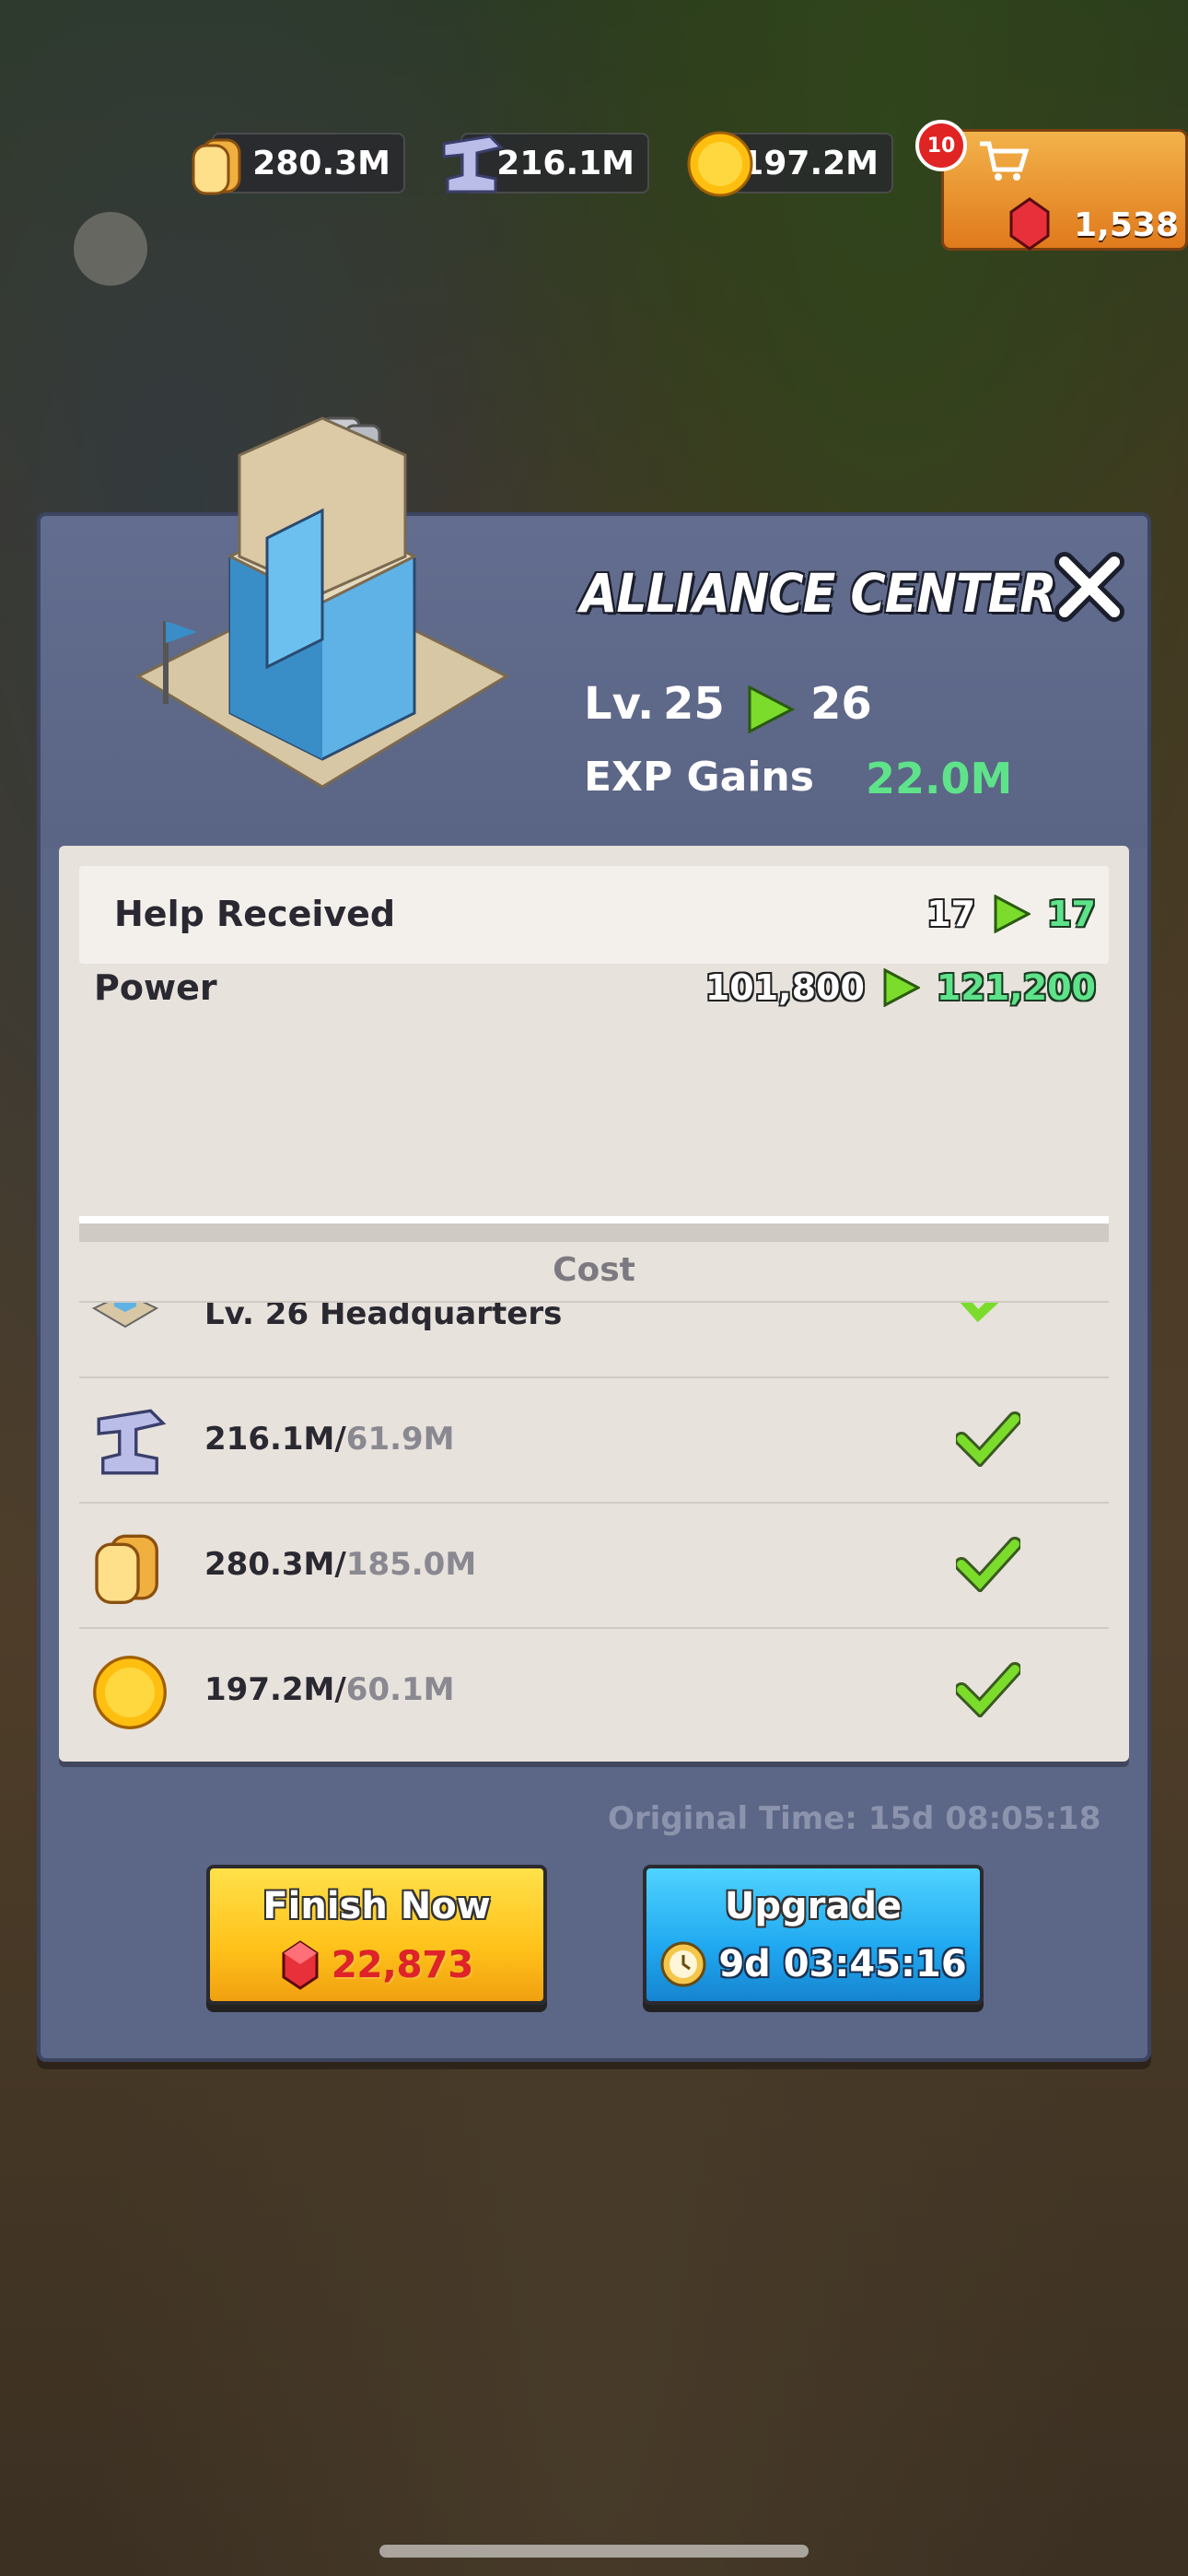 This screenshot has height=2576, width=1188. What do you see at coordinates (699, 777) in the screenshot?
I see `exp-label: EXP Gains` at bounding box center [699, 777].